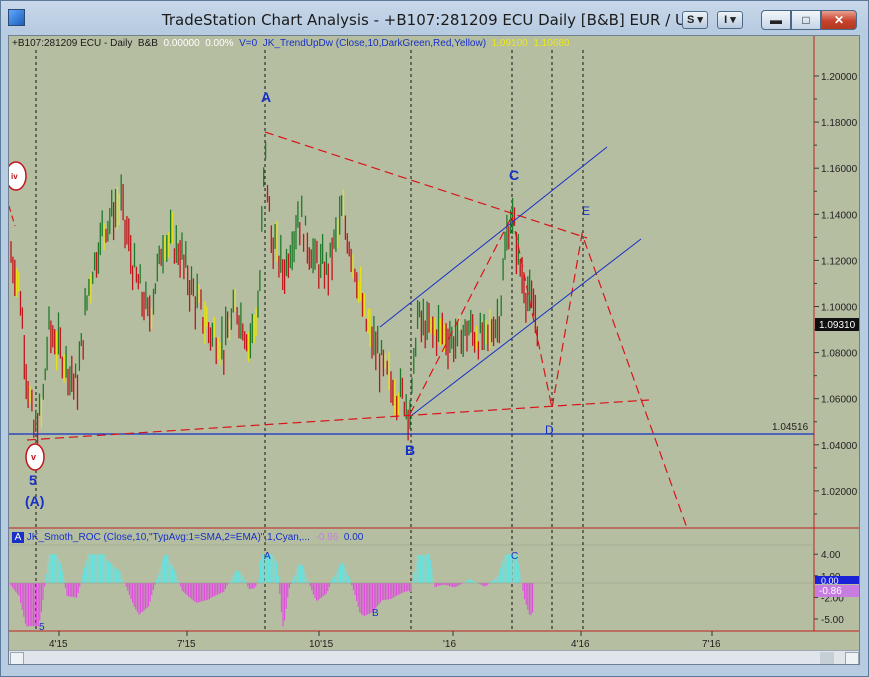 This screenshot has width=869, height=677. What do you see at coordinates (711, 644) in the screenshot?
I see `time-tick-label: 7'16` at bounding box center [711, 644].